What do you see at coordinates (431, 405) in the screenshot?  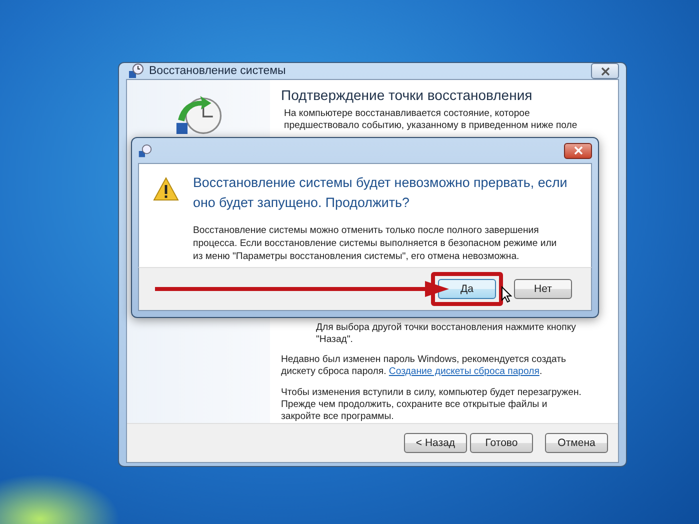 I see `restart-note: Чтобы изменения вступили в силу, компьютер будет перезагружен. Прежде чем продолжить, сохраните все открытые файлы и закройте все программы.` at bounding box center [431, 405].